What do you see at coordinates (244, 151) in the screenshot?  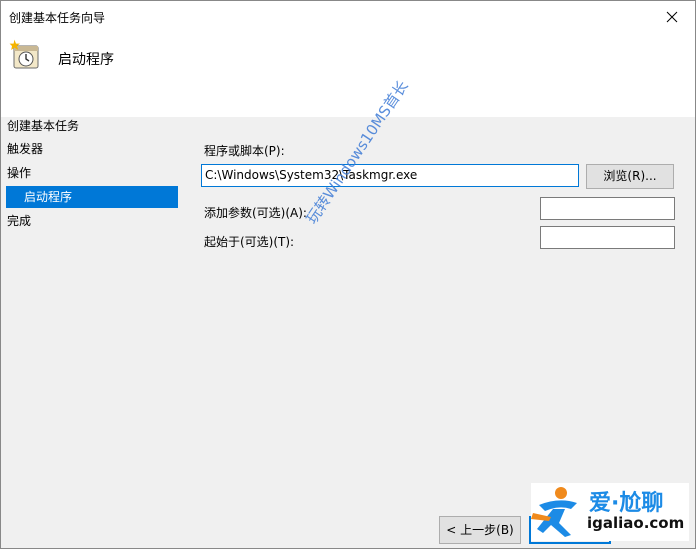 I see `program-label: 程序或脚本(P):` at bounding box center [244, 151].